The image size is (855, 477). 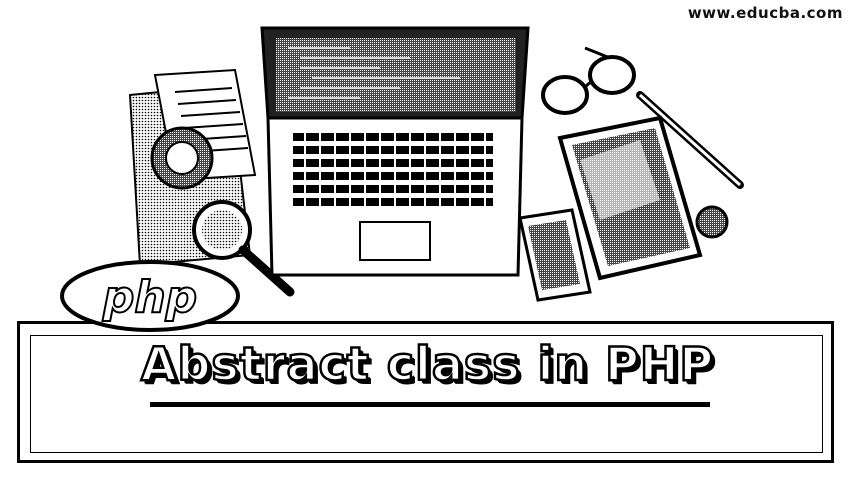 I want to click on page-title: Abstract class in PHP, so click(x=427, y=364).